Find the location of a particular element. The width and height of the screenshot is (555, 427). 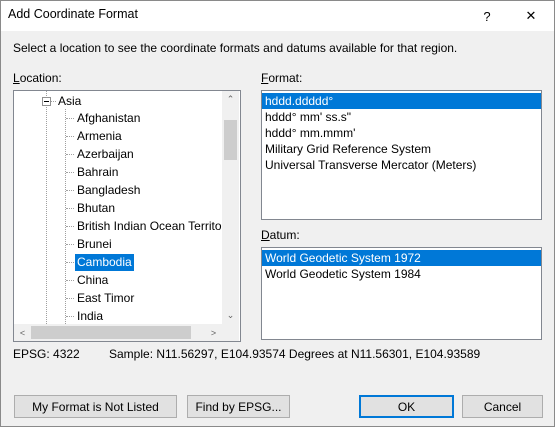

format-item: hddd° mm.mmm' is located at coordinates (401, 133).